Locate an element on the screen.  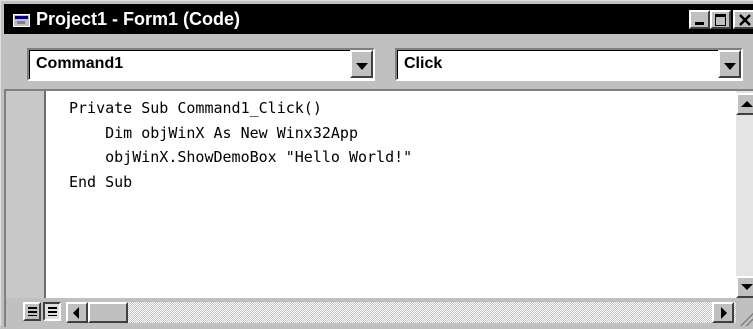
margin-indicator-bar is located at coordinates (26, 194).